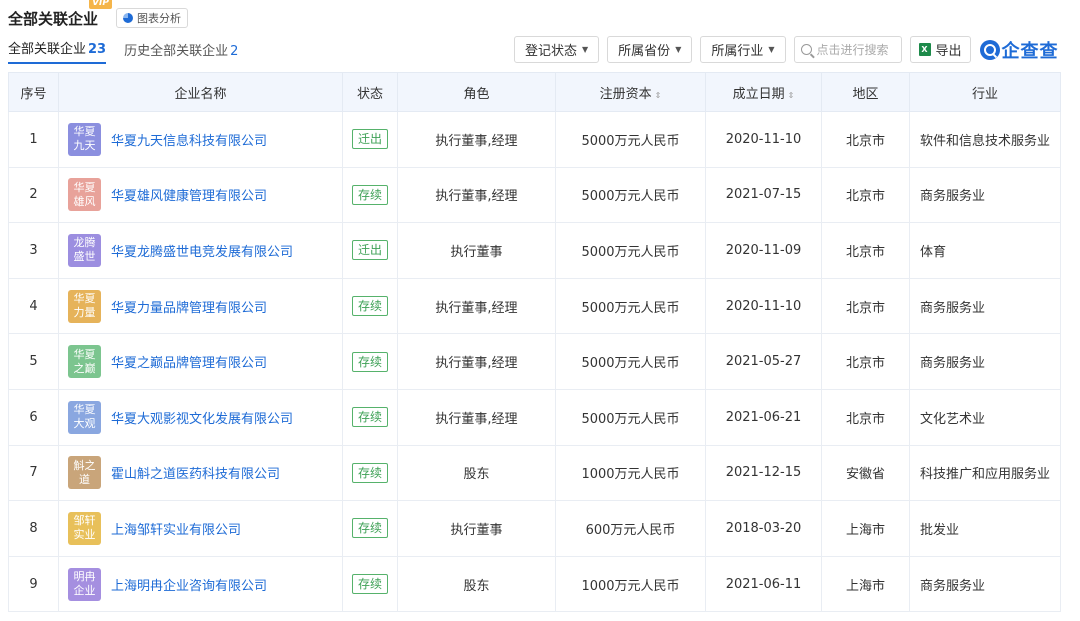 The image size is (1080, 621). I want to click on industry-cell: 批发业, so click(985, 528).